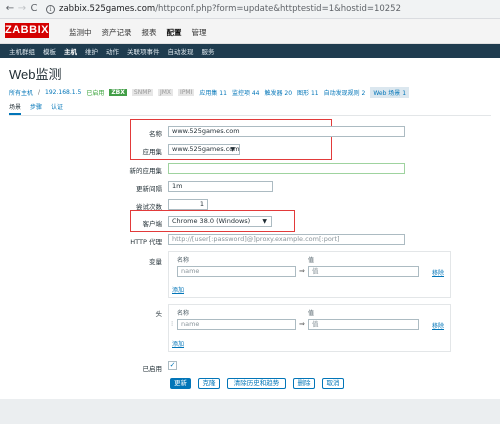  What do you see at coordinates (236, 324) in the screenshot?
I see `header-name-field: name` at bounding box center [236, 324].